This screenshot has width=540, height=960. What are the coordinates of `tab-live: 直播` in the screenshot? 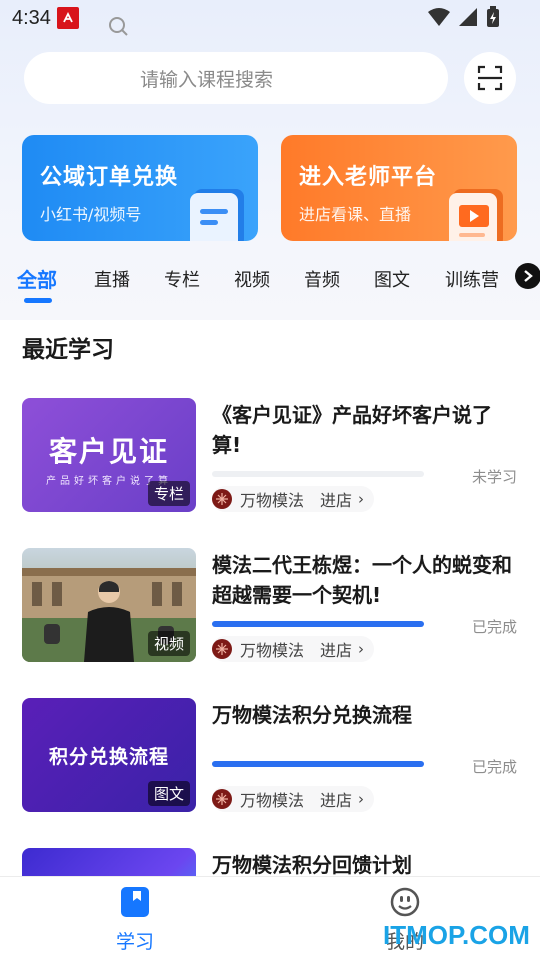 It's located at (112, 279).